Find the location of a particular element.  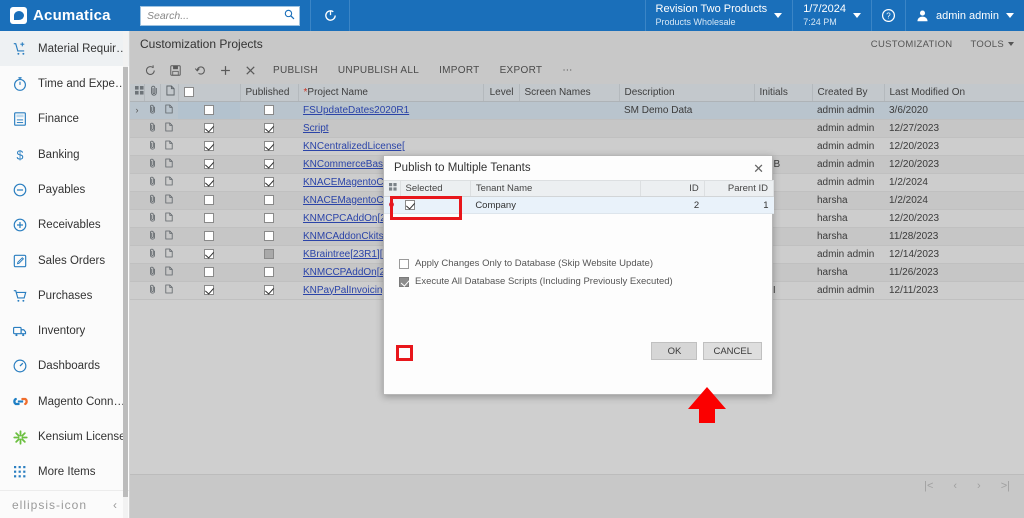

sidebar-item-dashboards: Dashboards is located at coordinates (64, 366).